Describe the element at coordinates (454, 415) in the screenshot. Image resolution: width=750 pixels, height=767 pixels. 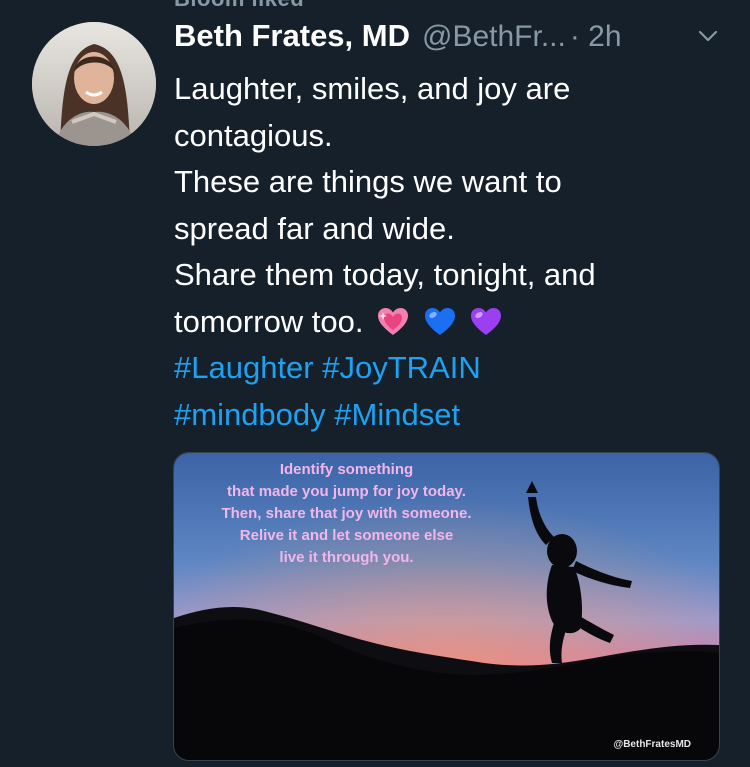
I see `hashtags-line: #mindbody #Mindset` at that location.